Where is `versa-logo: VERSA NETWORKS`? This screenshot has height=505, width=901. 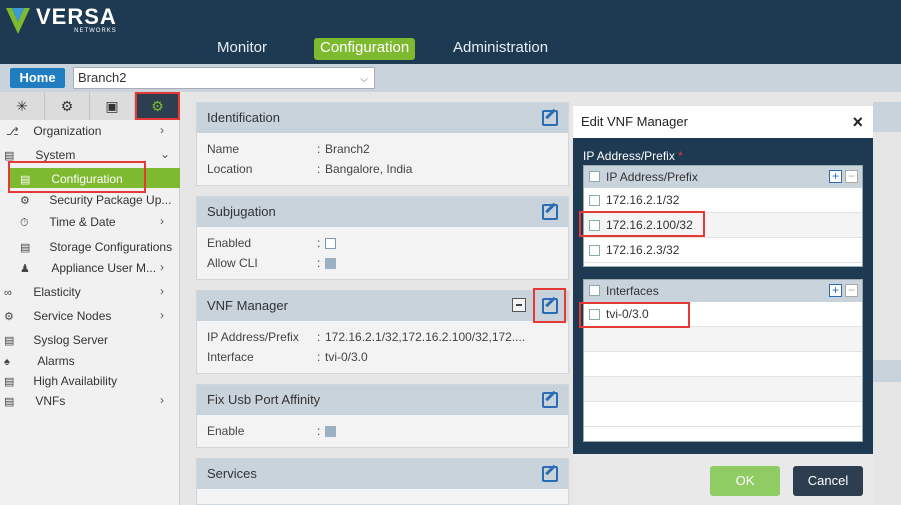
versa-logo: VERSA NETWORKS is located at coordinates (60, 21).